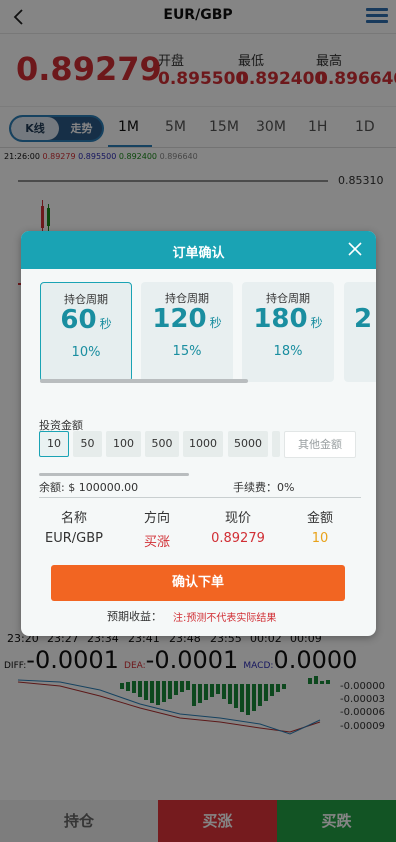 This screenshot has width=396, height=842. I want to click on fee-text: 手续费：0%, so click(264, 487).